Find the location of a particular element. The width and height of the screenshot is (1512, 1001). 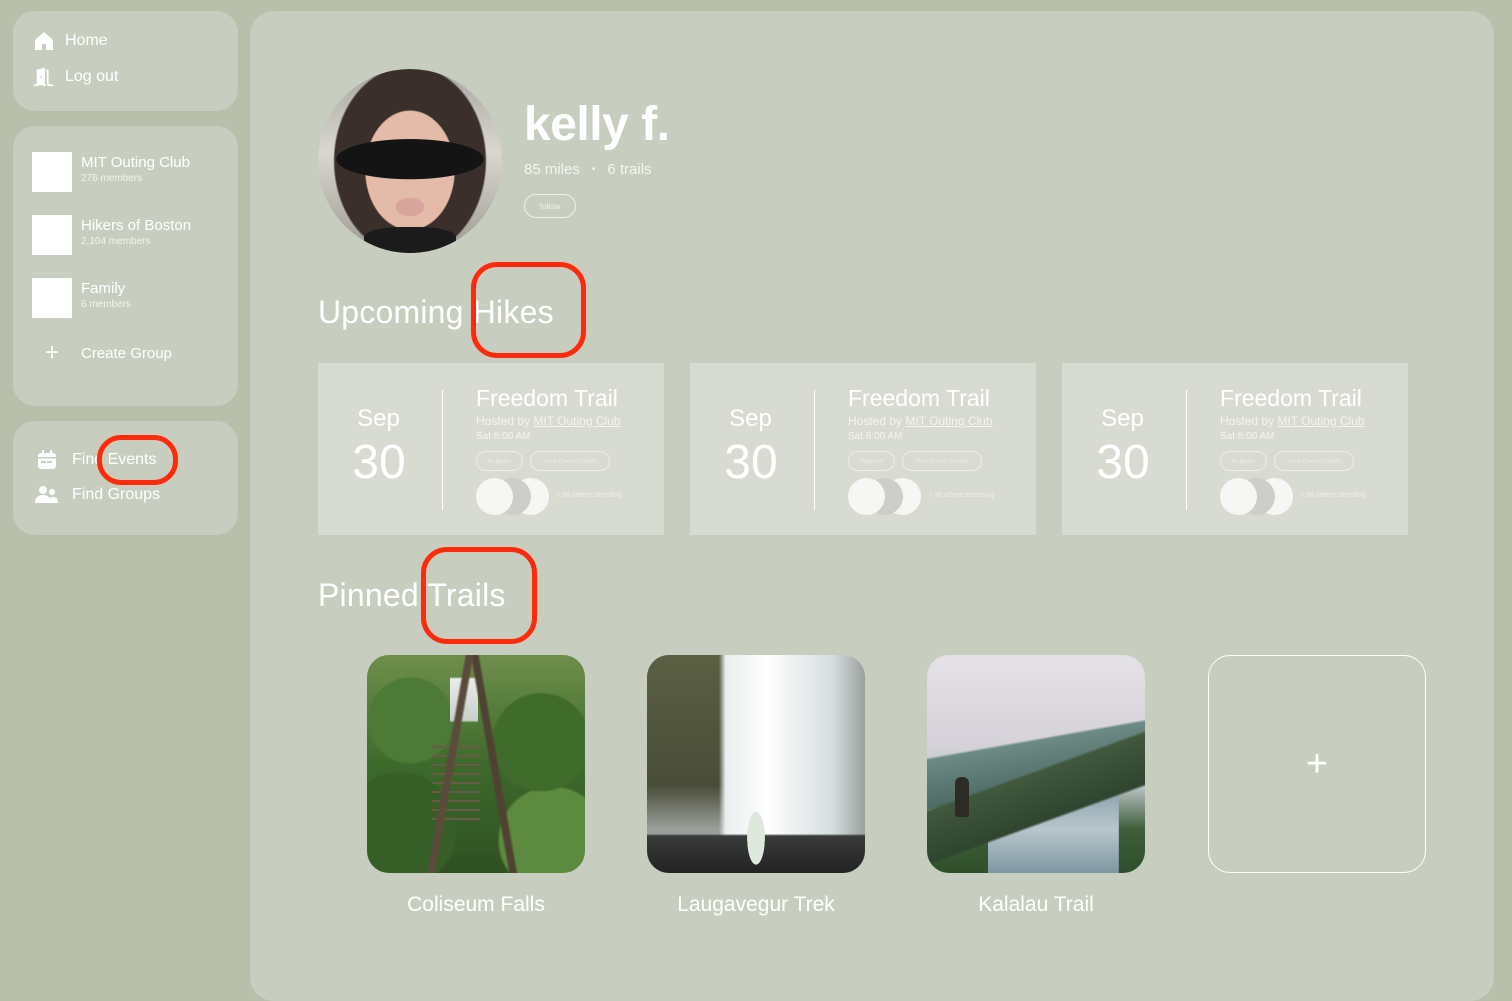

trail-name: Kalalau Trail is located at coordinates (1036, 904).